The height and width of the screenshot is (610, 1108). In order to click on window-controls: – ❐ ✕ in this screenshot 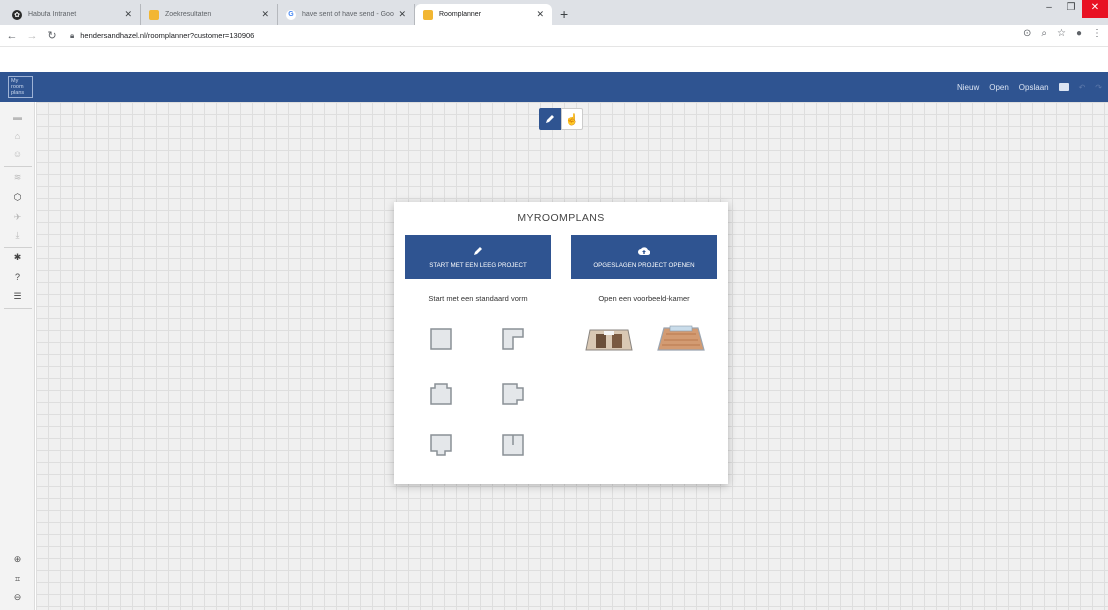, I will do `click(1073, 9)`.